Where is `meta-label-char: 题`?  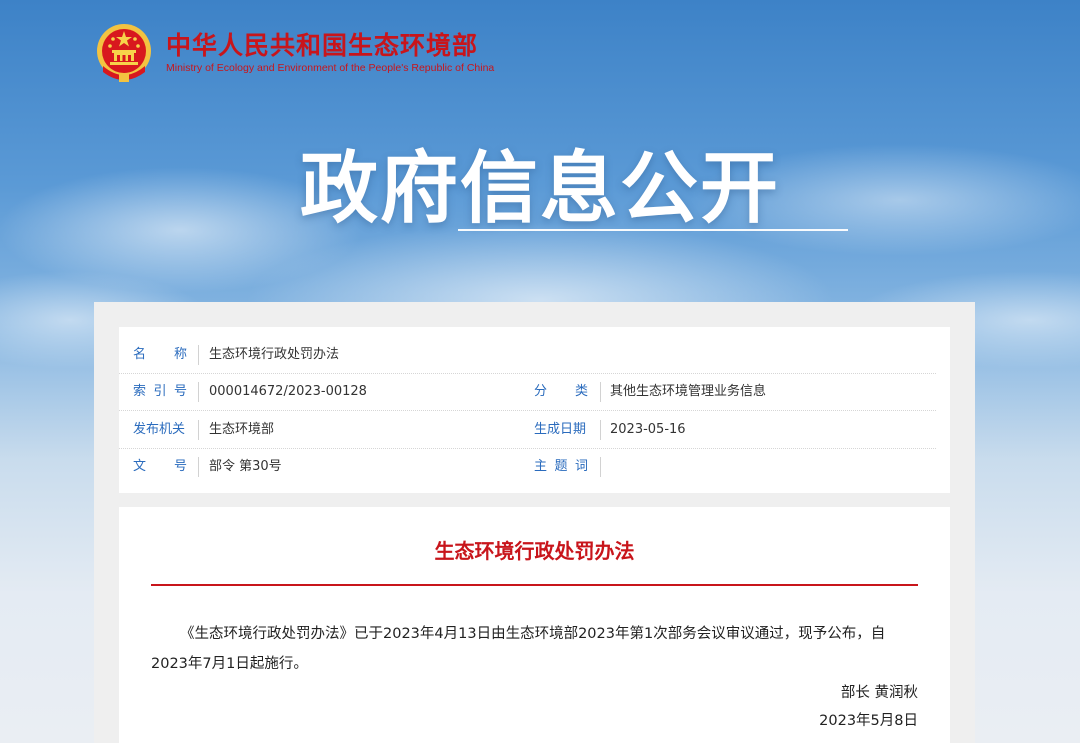 meta-label-char: 题 is located at coordinates (561, 466).